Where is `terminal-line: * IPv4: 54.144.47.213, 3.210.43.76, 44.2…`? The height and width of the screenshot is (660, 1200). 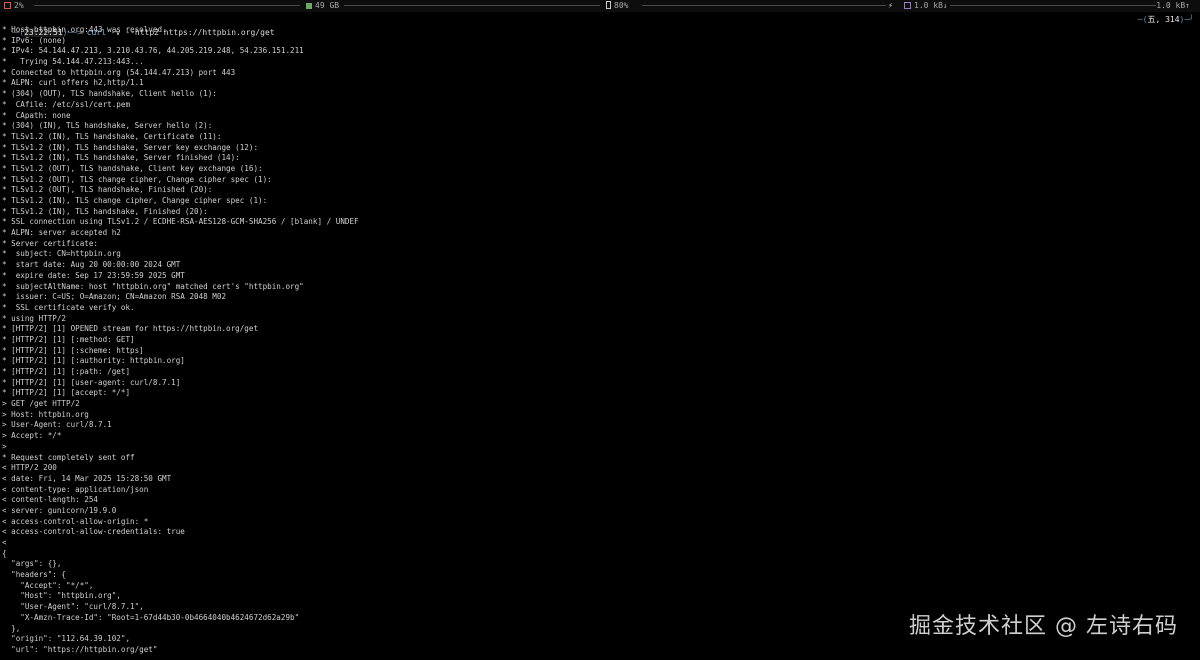
terminal-line: * IPv4: 54.144.47.213, 3.210.43.76, 44.2… is located at coordinates (153, 51).